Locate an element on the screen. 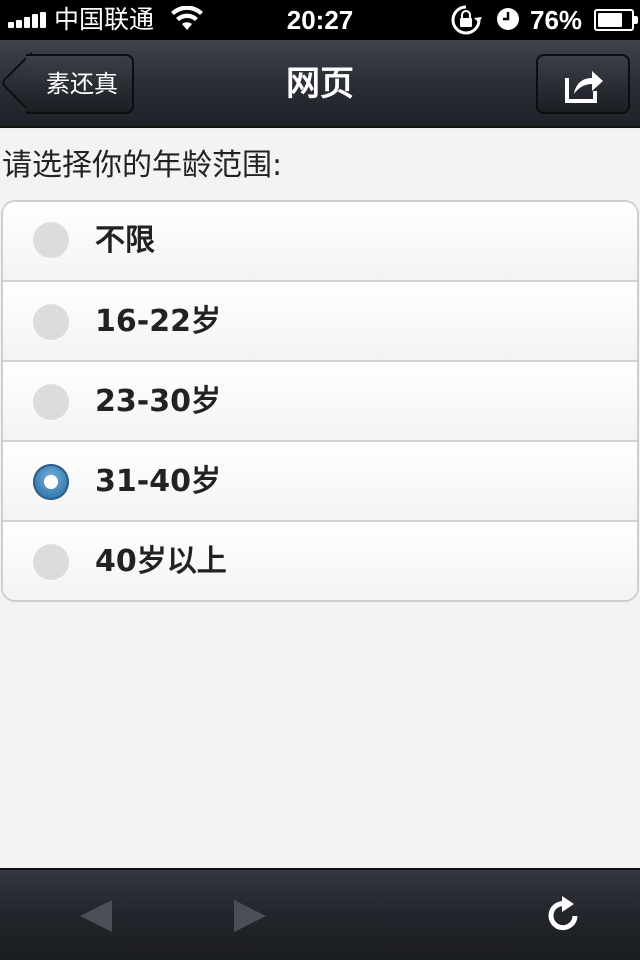 The height and width of the screenshot is (960, 640). option-label: 16-22岁 is located at coordinates (158, 321).